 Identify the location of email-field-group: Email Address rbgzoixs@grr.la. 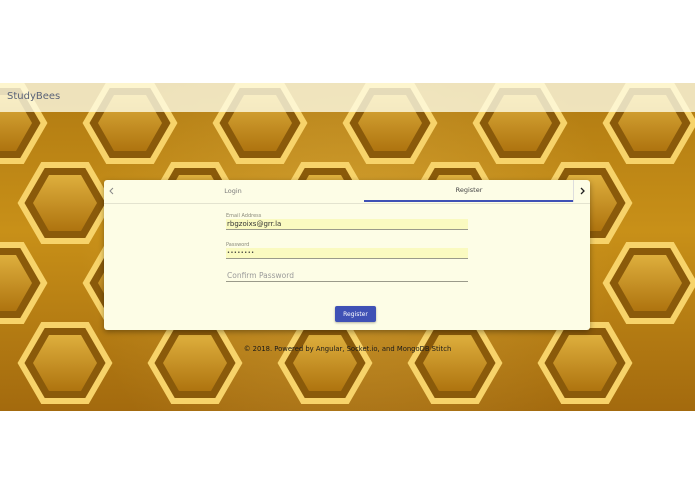
(347, 221).